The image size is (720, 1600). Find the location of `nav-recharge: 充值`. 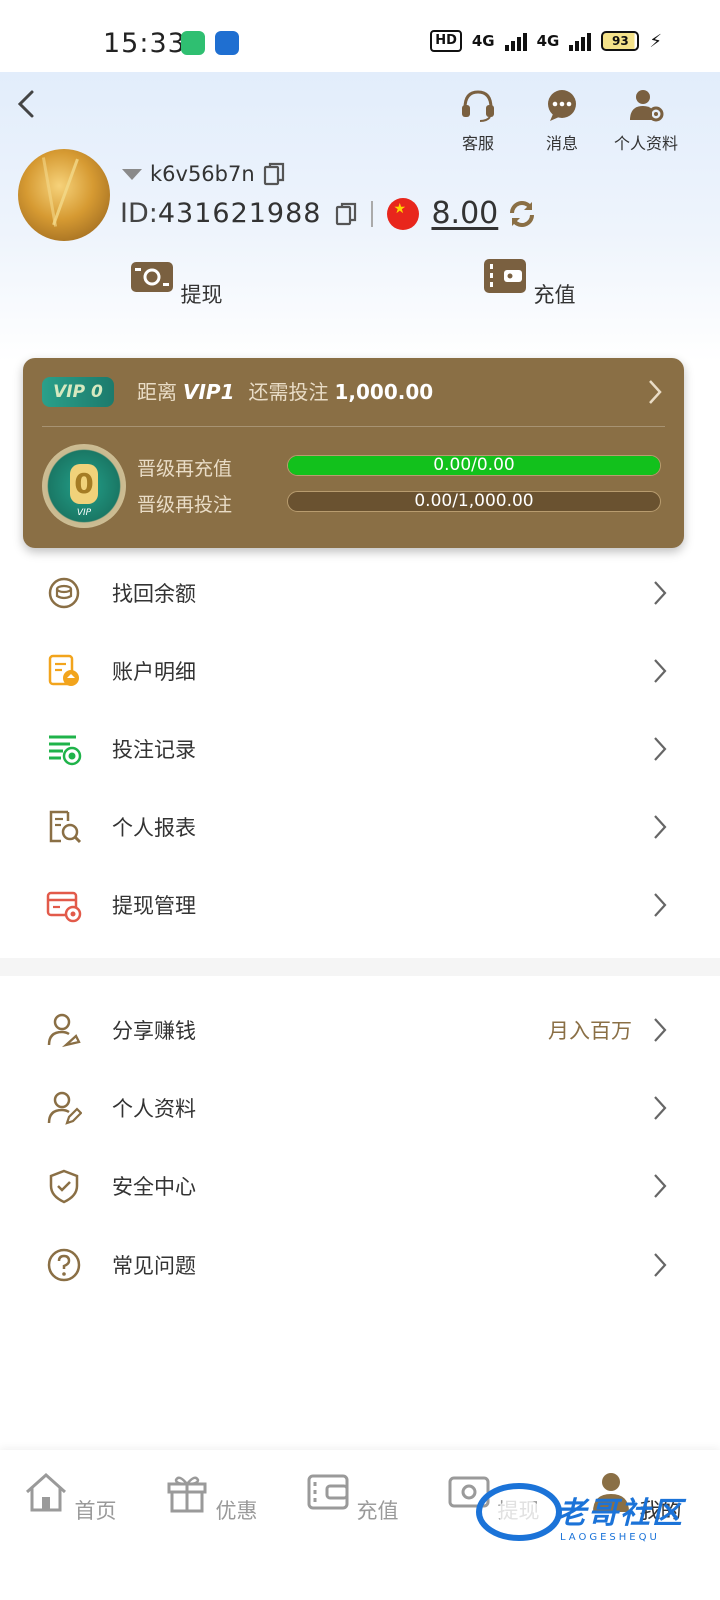

nav-recharge: 充值 is located at coordinates (352, 1497).